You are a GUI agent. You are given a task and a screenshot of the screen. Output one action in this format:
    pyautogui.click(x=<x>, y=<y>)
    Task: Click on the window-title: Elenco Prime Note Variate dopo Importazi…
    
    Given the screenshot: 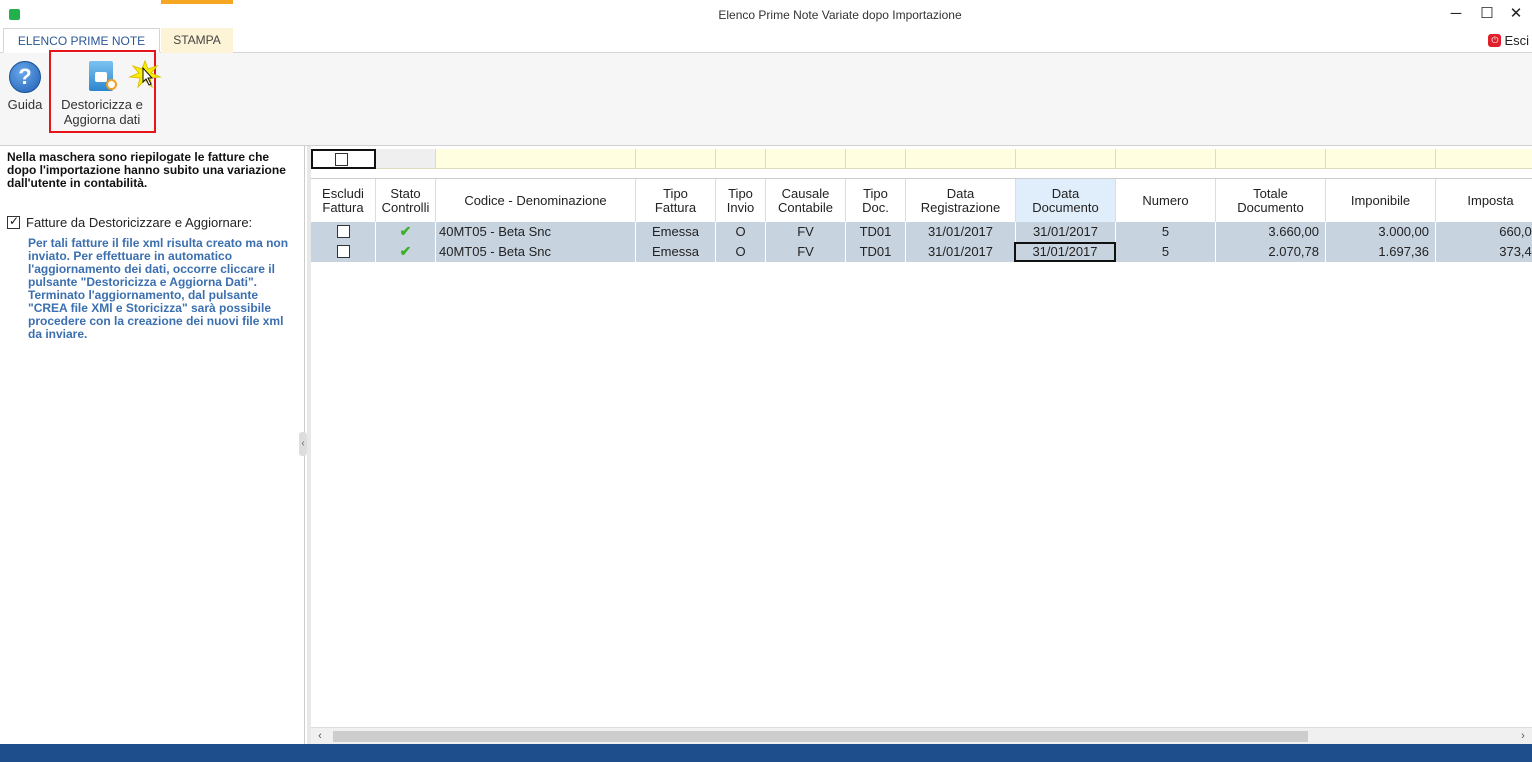 What is the action you would take?
    pyautogui.click(x=840, y=15)
    